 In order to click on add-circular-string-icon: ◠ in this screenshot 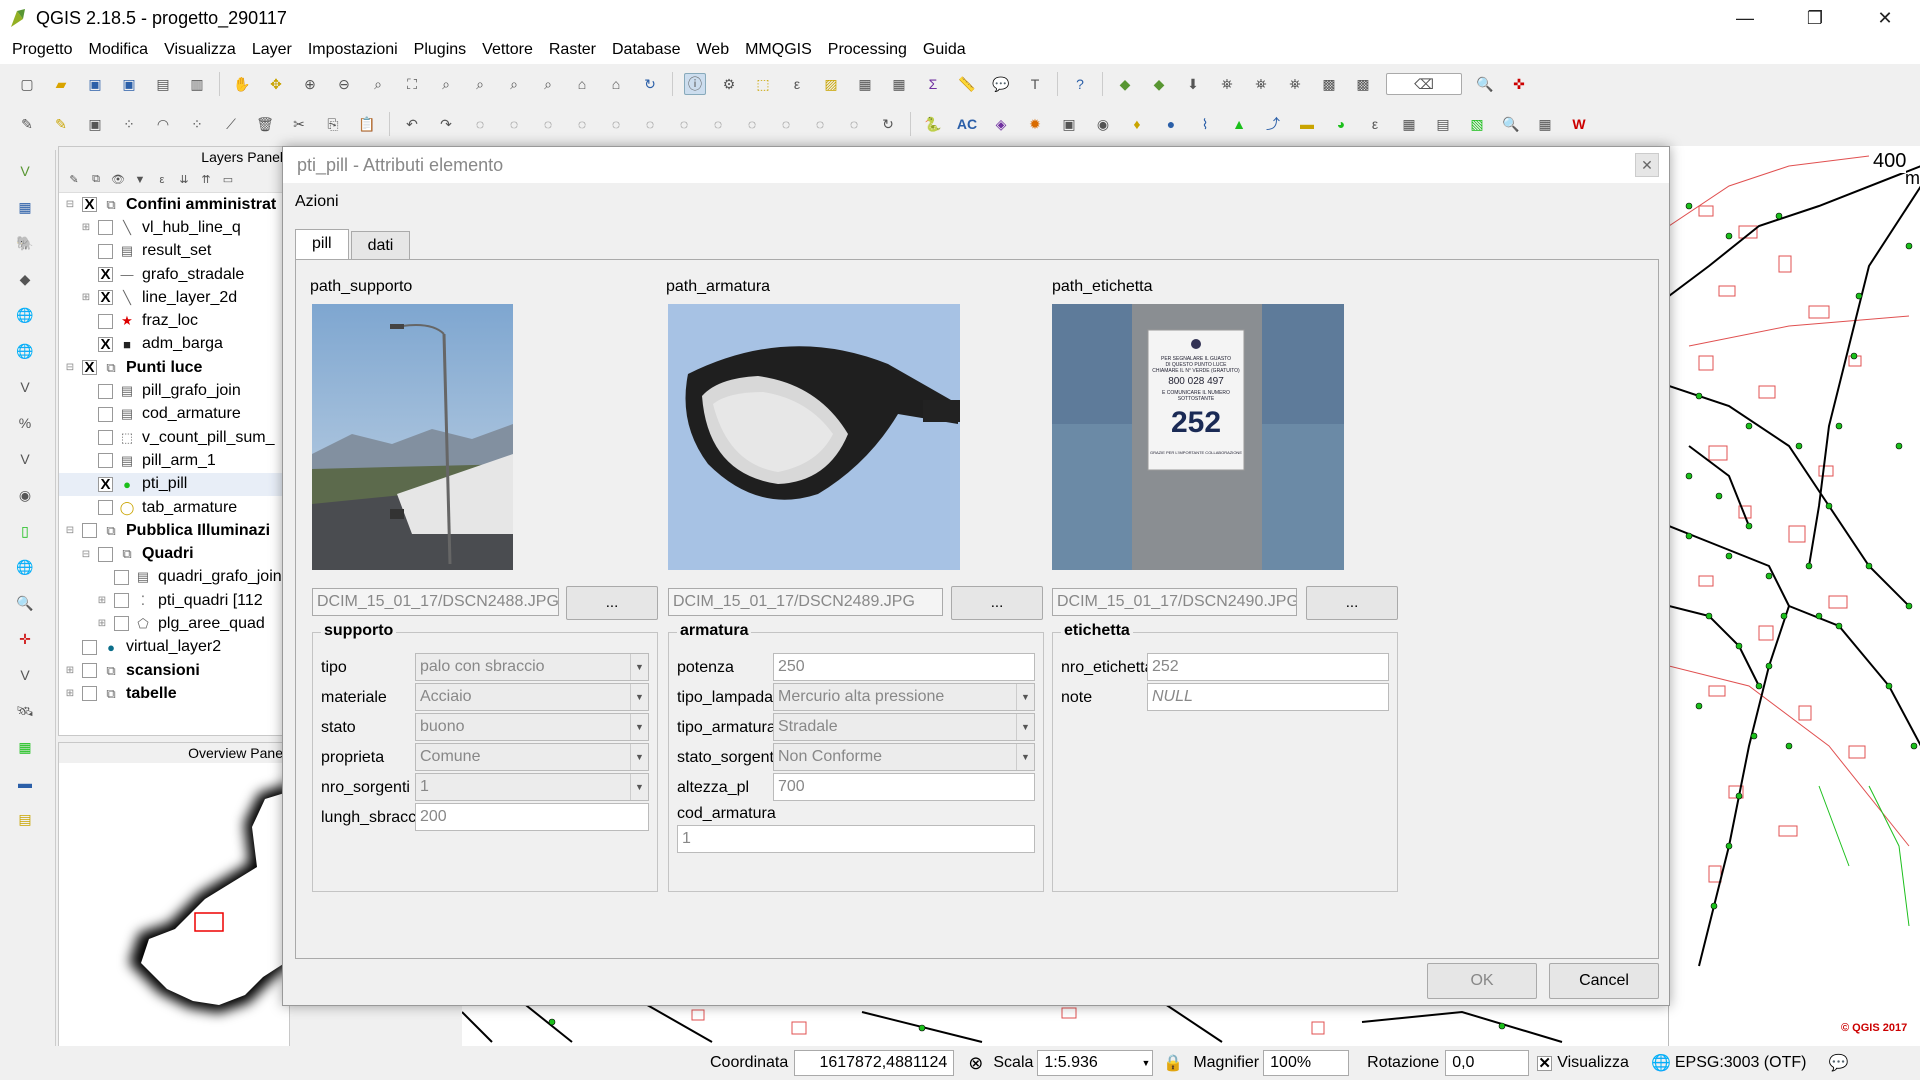, I will do `click(163, 124)`.